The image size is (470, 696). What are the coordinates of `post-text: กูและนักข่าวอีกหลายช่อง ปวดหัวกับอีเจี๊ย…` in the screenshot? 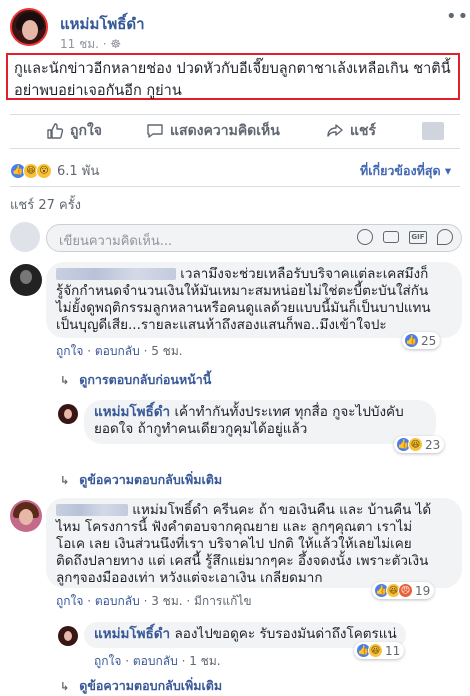 It's located at (233, 76).